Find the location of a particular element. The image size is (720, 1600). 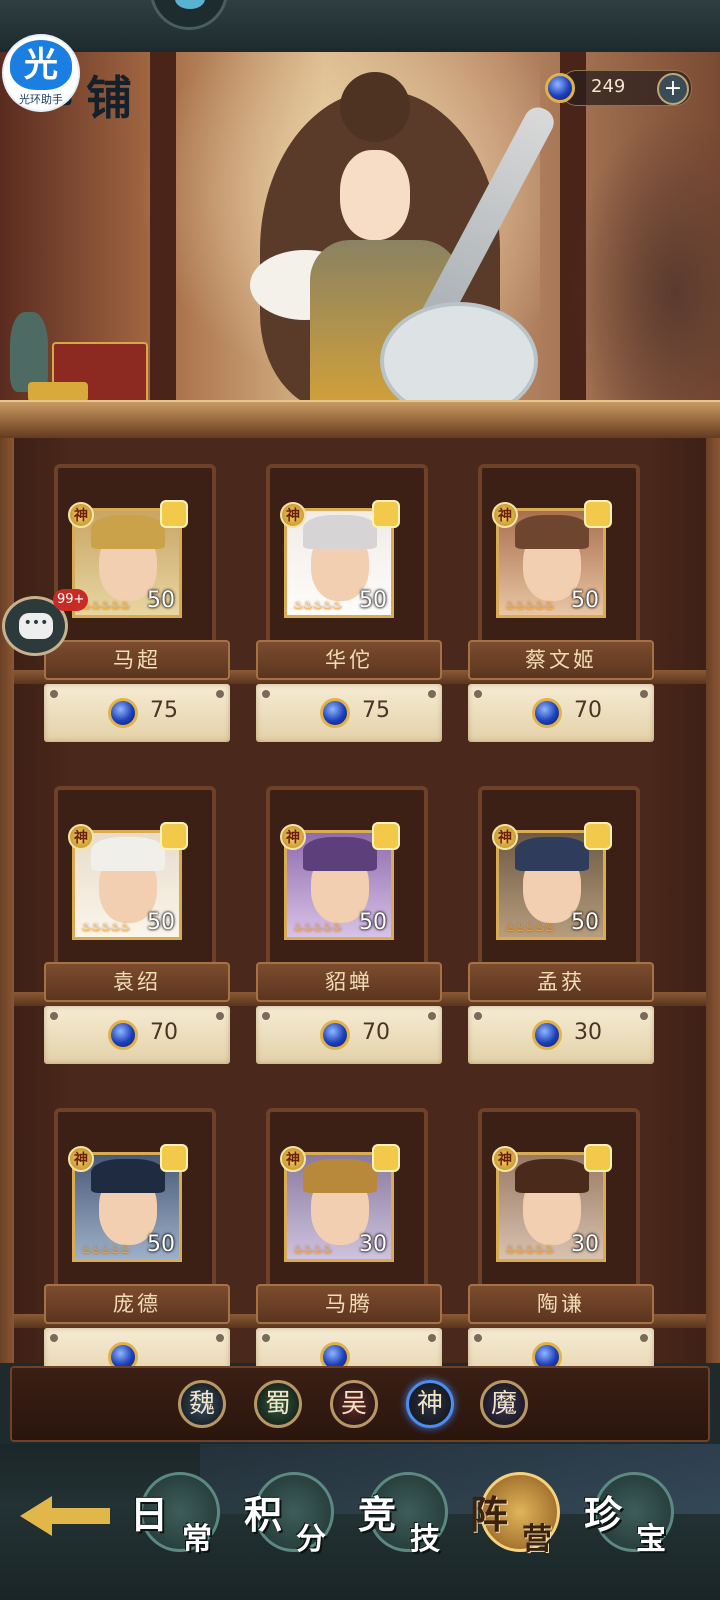

bottom-tab: 日常 is located at coordinates (184, 1514).